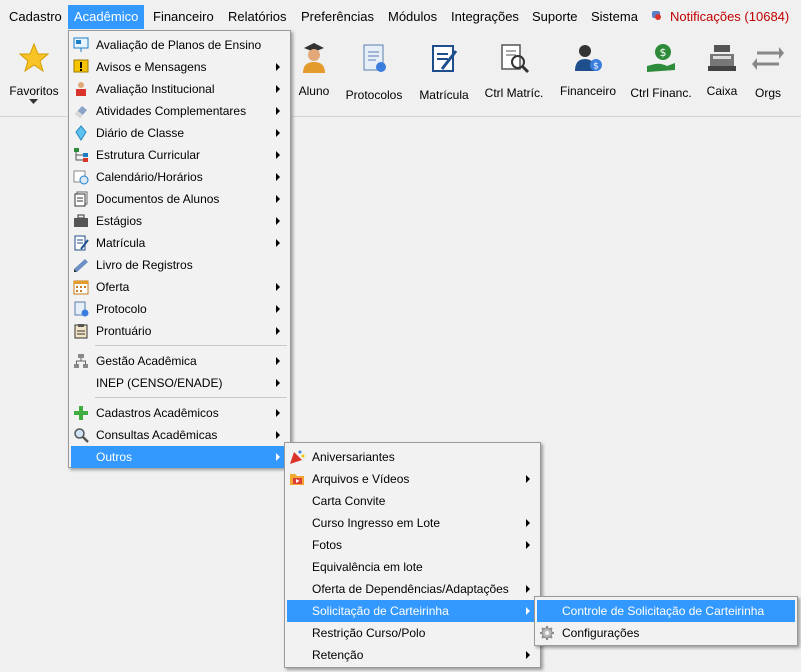 This screenshot has height=672, width=801. I want to click on menu-integracoes: Integrações, so click(485, 17).